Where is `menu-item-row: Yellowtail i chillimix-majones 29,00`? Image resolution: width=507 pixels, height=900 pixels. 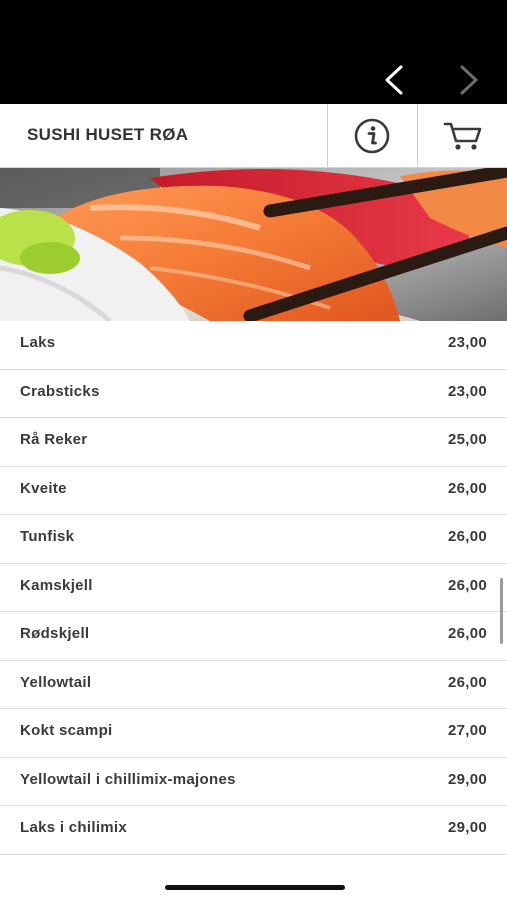 menu-item-row: Yellowtail i chillimix-majones 29,00 is located at coordinates (253, 781).